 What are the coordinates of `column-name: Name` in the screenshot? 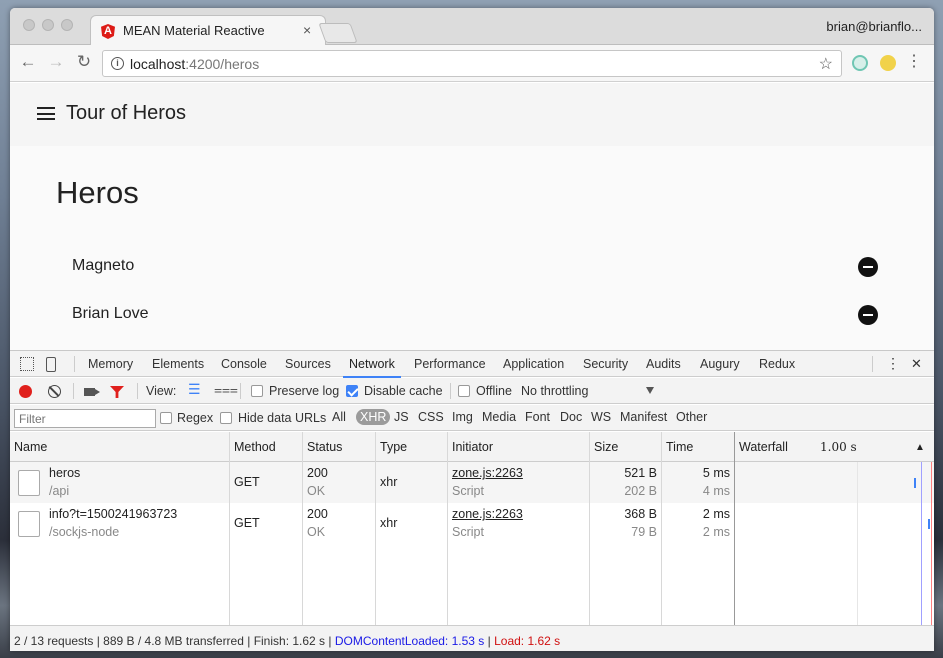 It's located at (30, 447).